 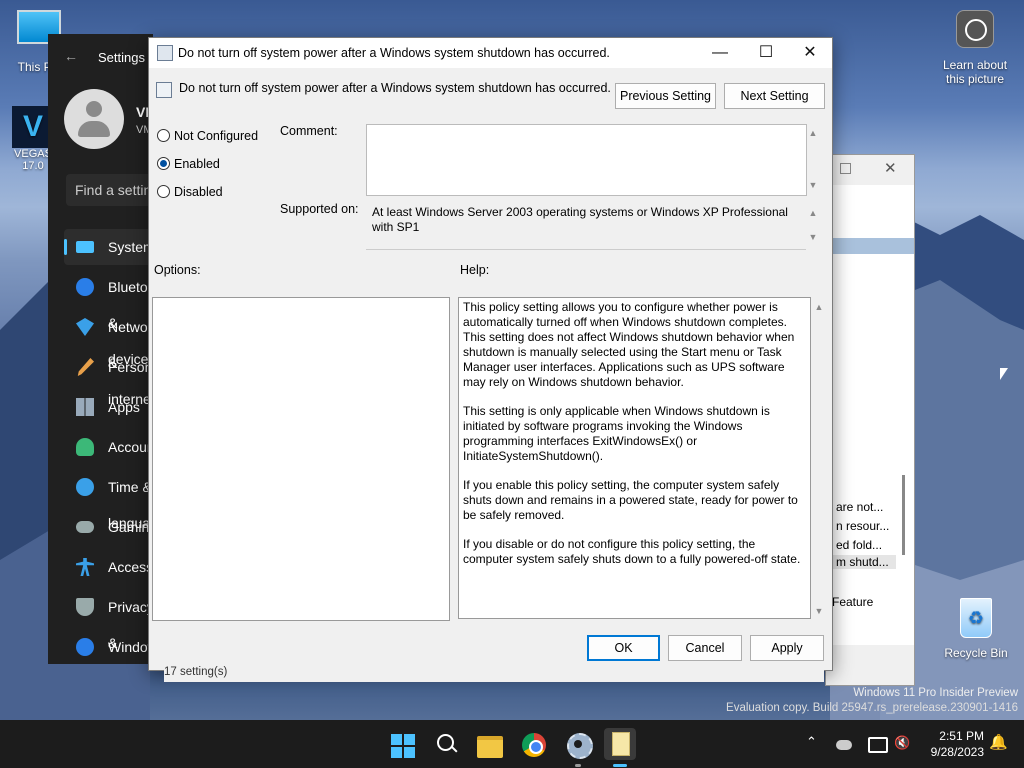 I want to click on settings-nav-personalization: Personalization, so click(x=108, y=367).